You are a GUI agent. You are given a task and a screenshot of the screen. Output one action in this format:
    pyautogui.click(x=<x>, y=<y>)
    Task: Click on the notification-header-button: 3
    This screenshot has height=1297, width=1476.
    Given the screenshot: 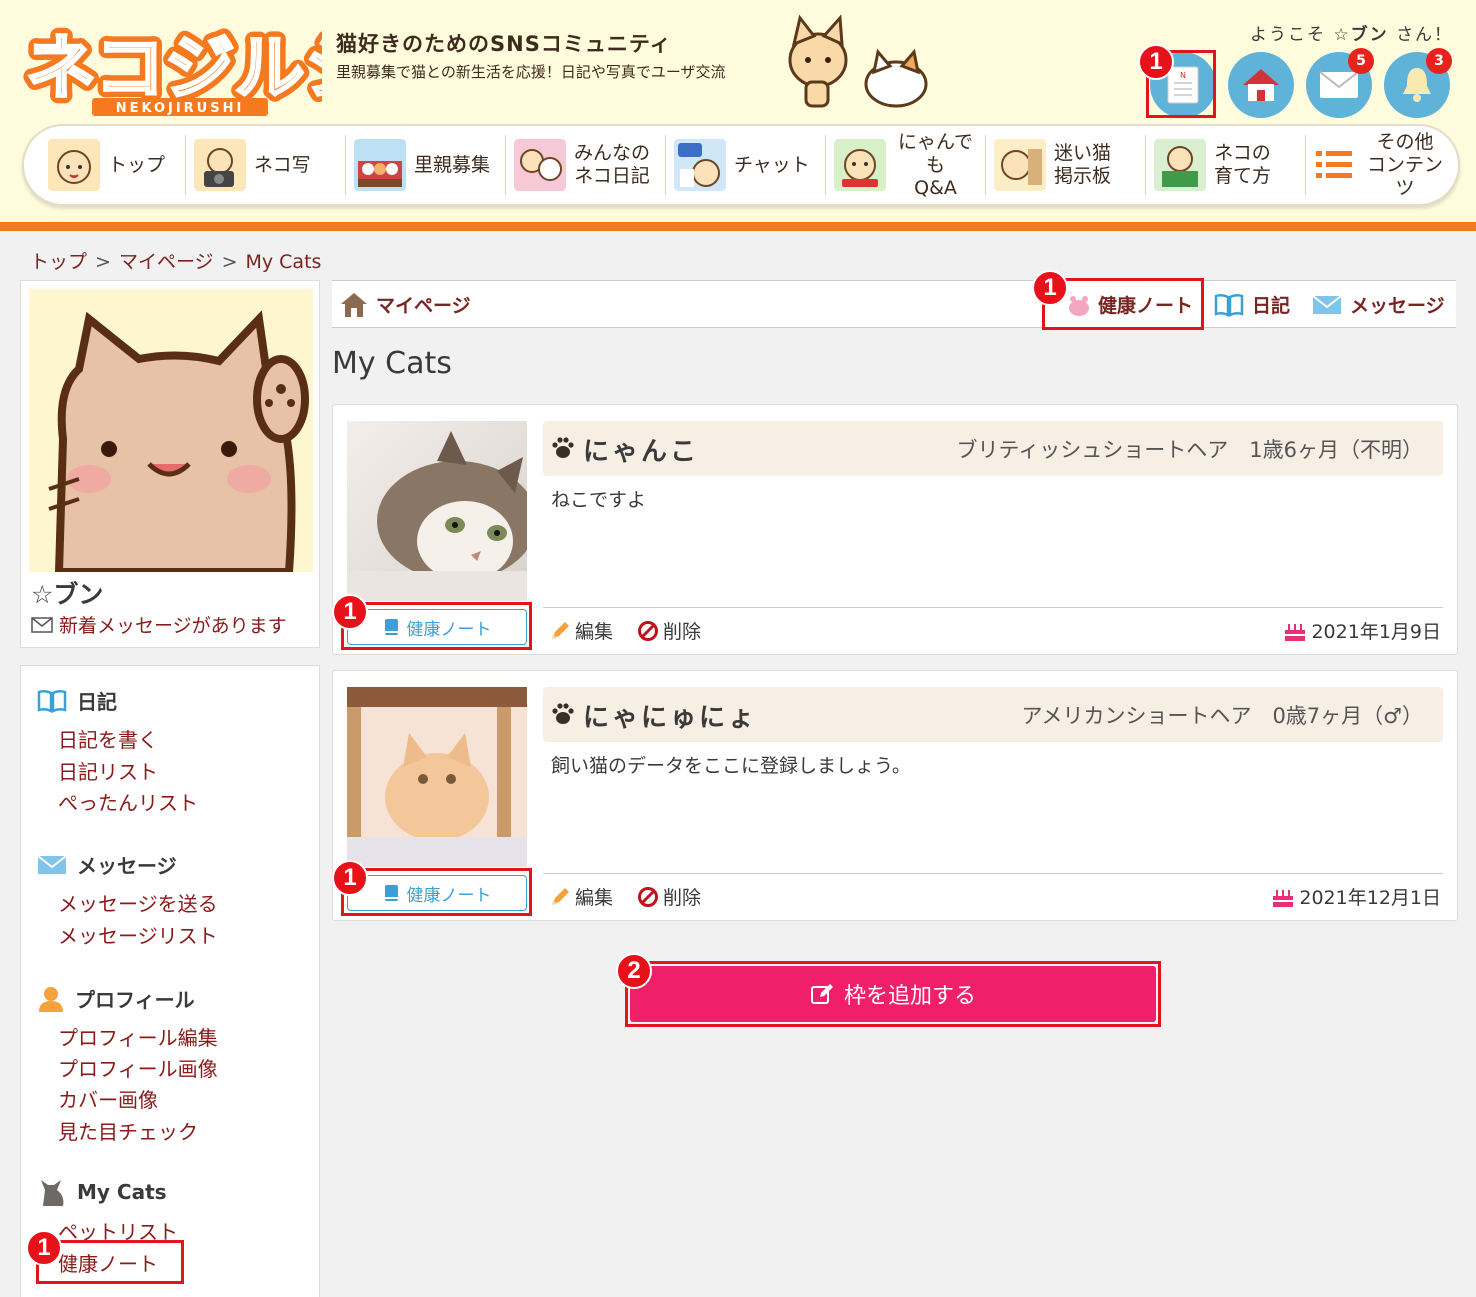 What is the action you would take?
    pyautogui.click(x=1418, y=83)
    